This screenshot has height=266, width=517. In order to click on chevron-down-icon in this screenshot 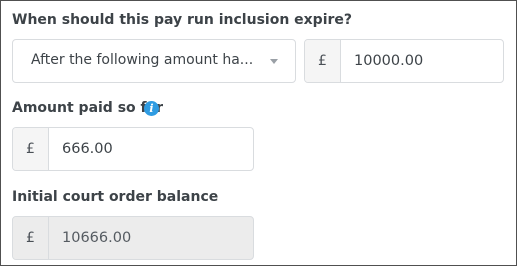, I will do `click(274, 61)`.